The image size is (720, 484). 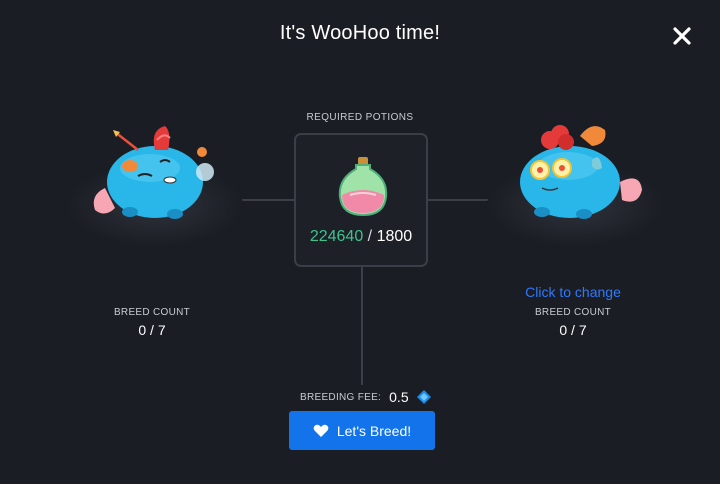 What do you see at coordinates (573, 312) in the screenshot?
I see `right-breed-count-label: BREED COUNT` at bounding box center [573, 312].